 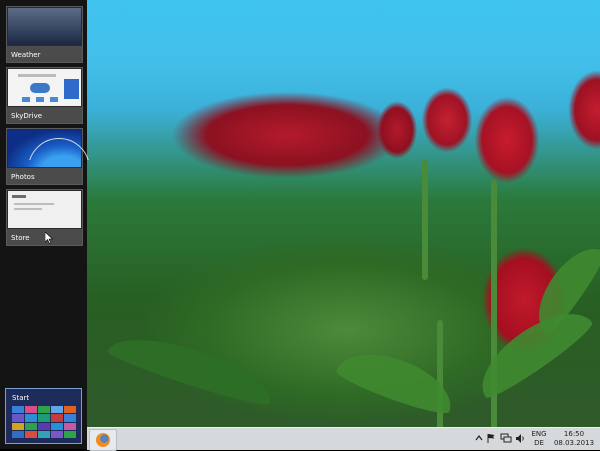 I want to click on flag-icon, so click(x=491, y=438).